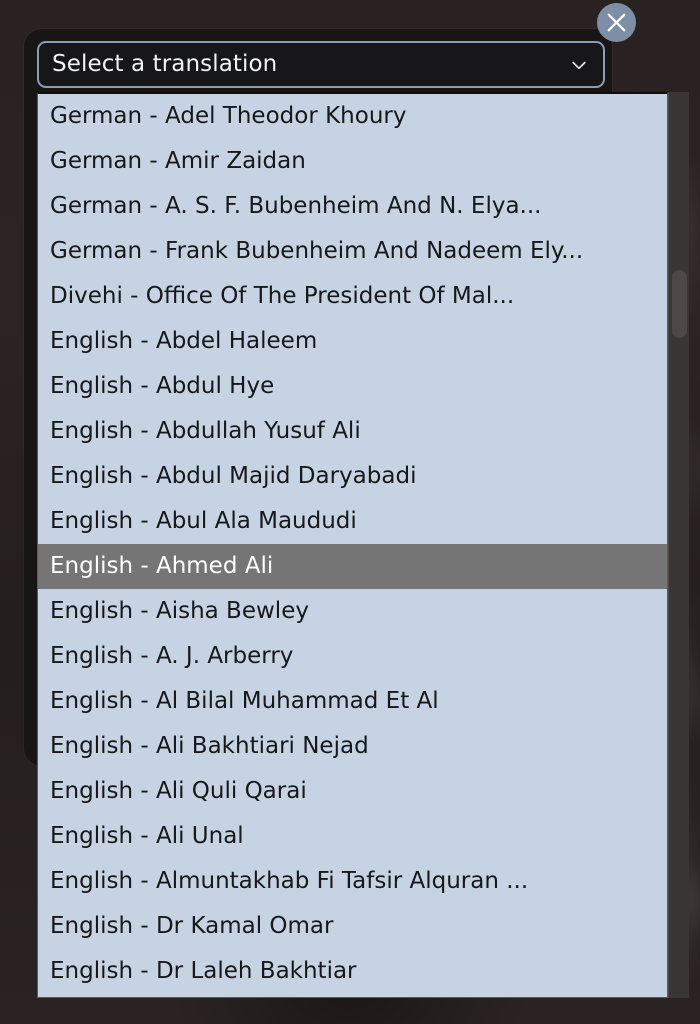 This screenshot has height=1024, width=700. I want to click on option-label: English - A. J. Arberry, so click(172, 656).